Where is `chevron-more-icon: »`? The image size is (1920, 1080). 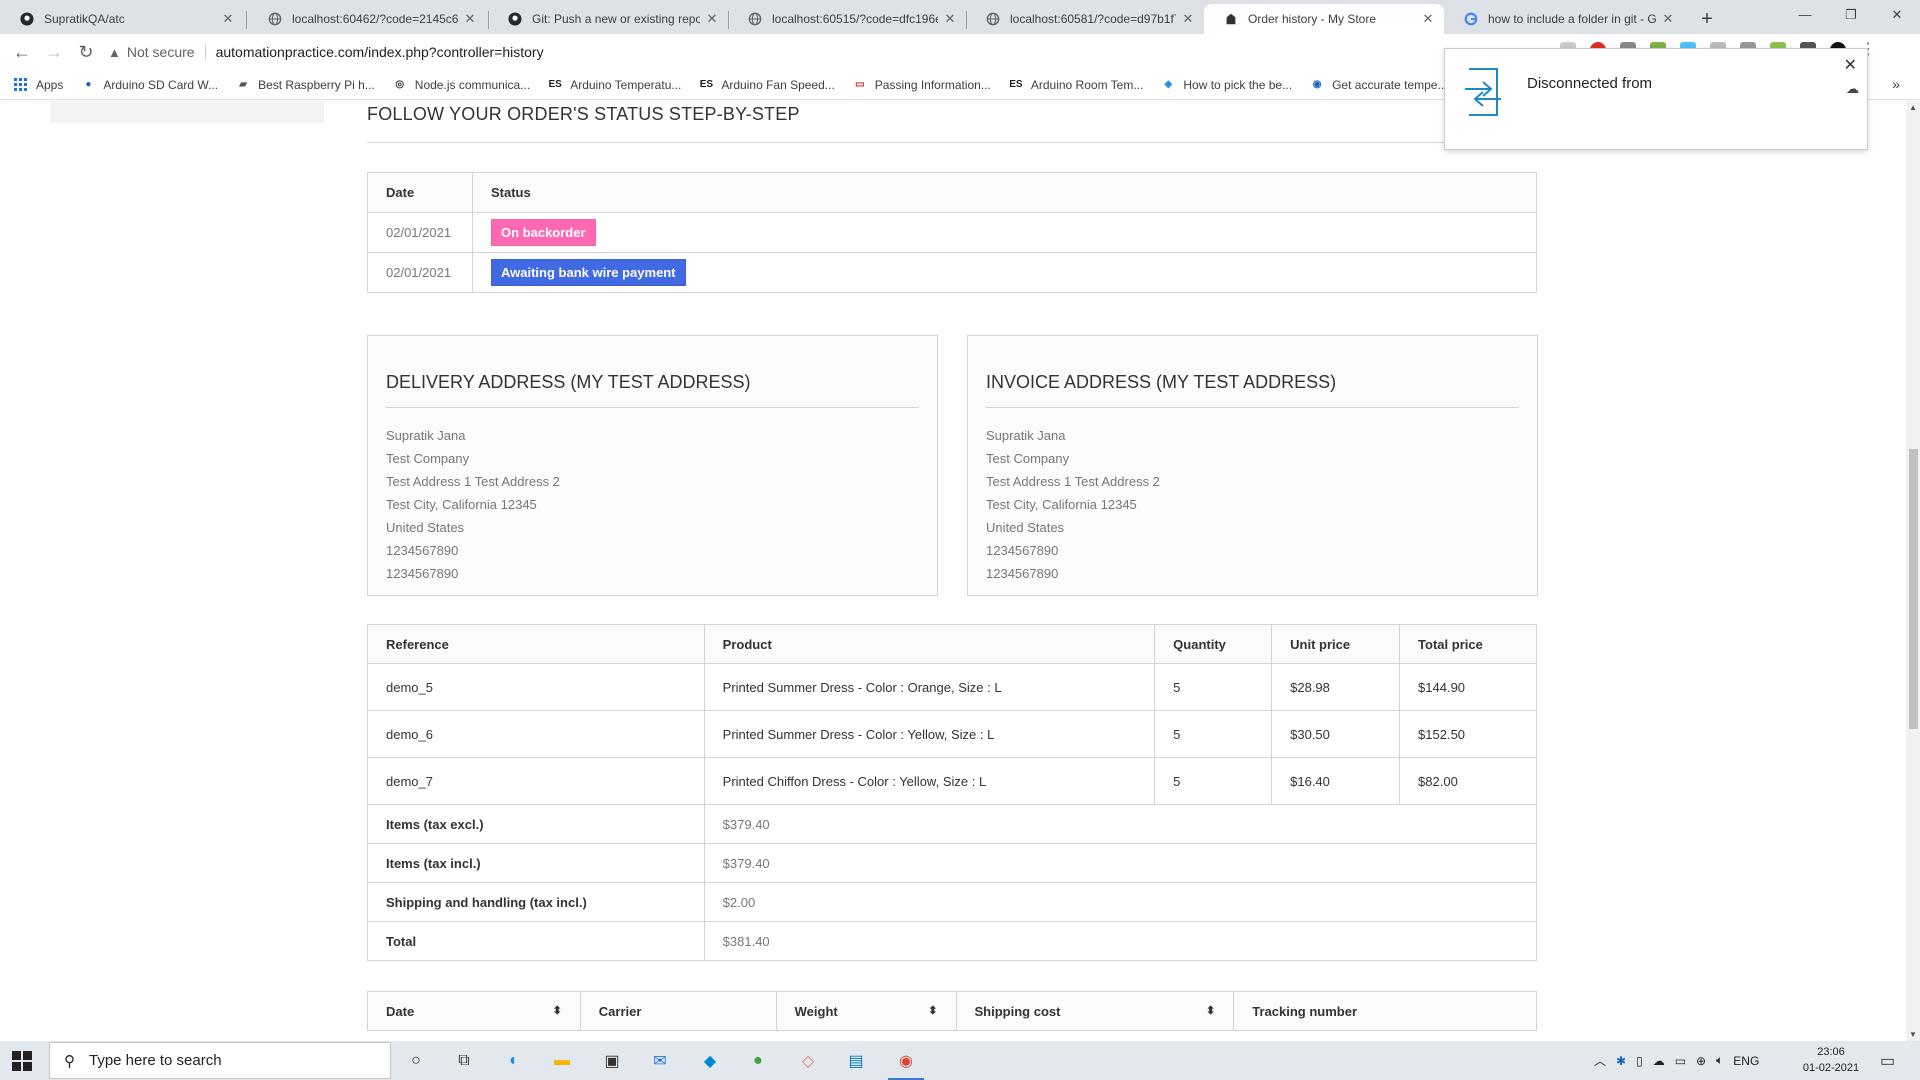 chevron-more-icon: » is located at coordinates (1896, 84).